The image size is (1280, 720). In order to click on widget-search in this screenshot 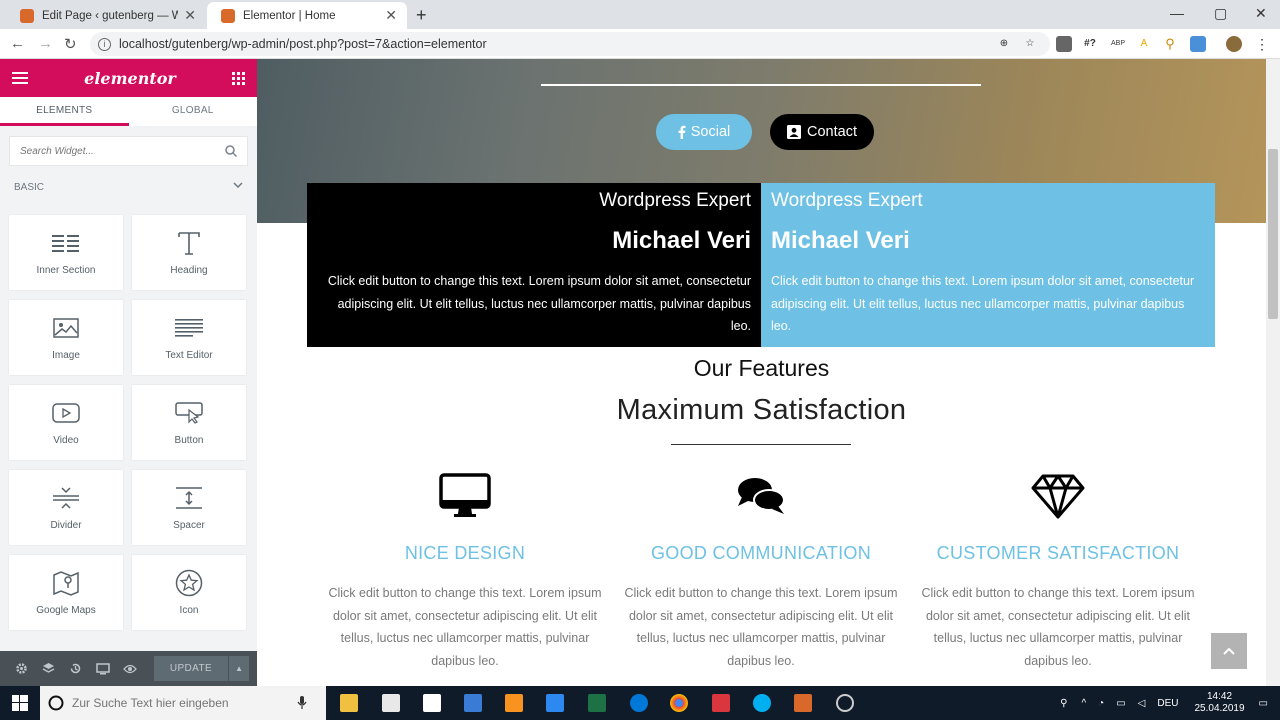, I will do `click(128, 151)`.